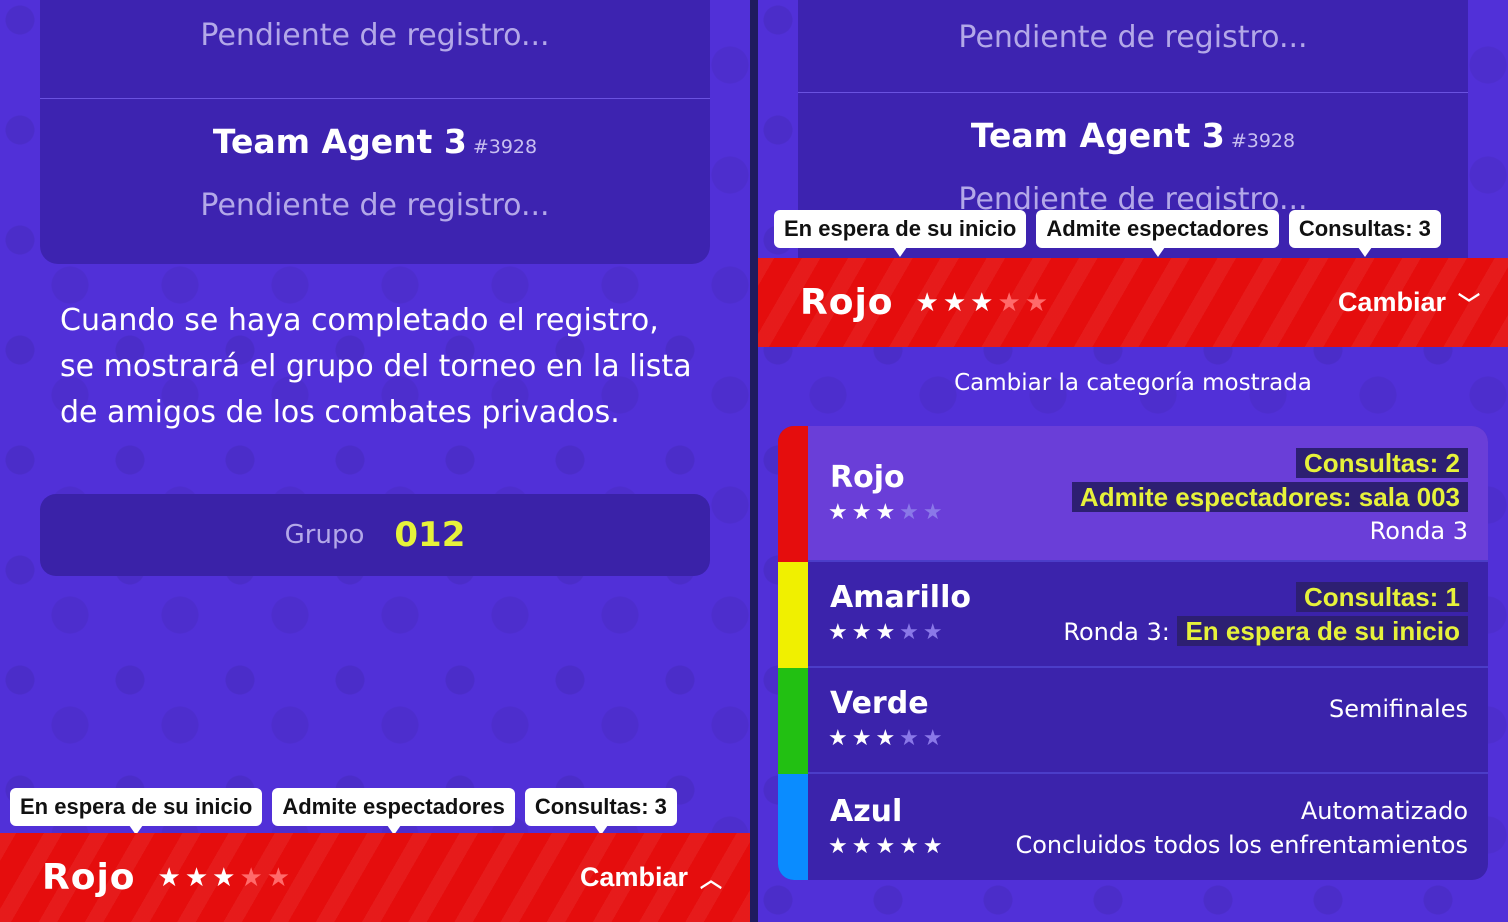  What do you see at coordinates (867, 477) in the screenshot?
I see `category-name: Rojo` at bounding box center [867, 477].